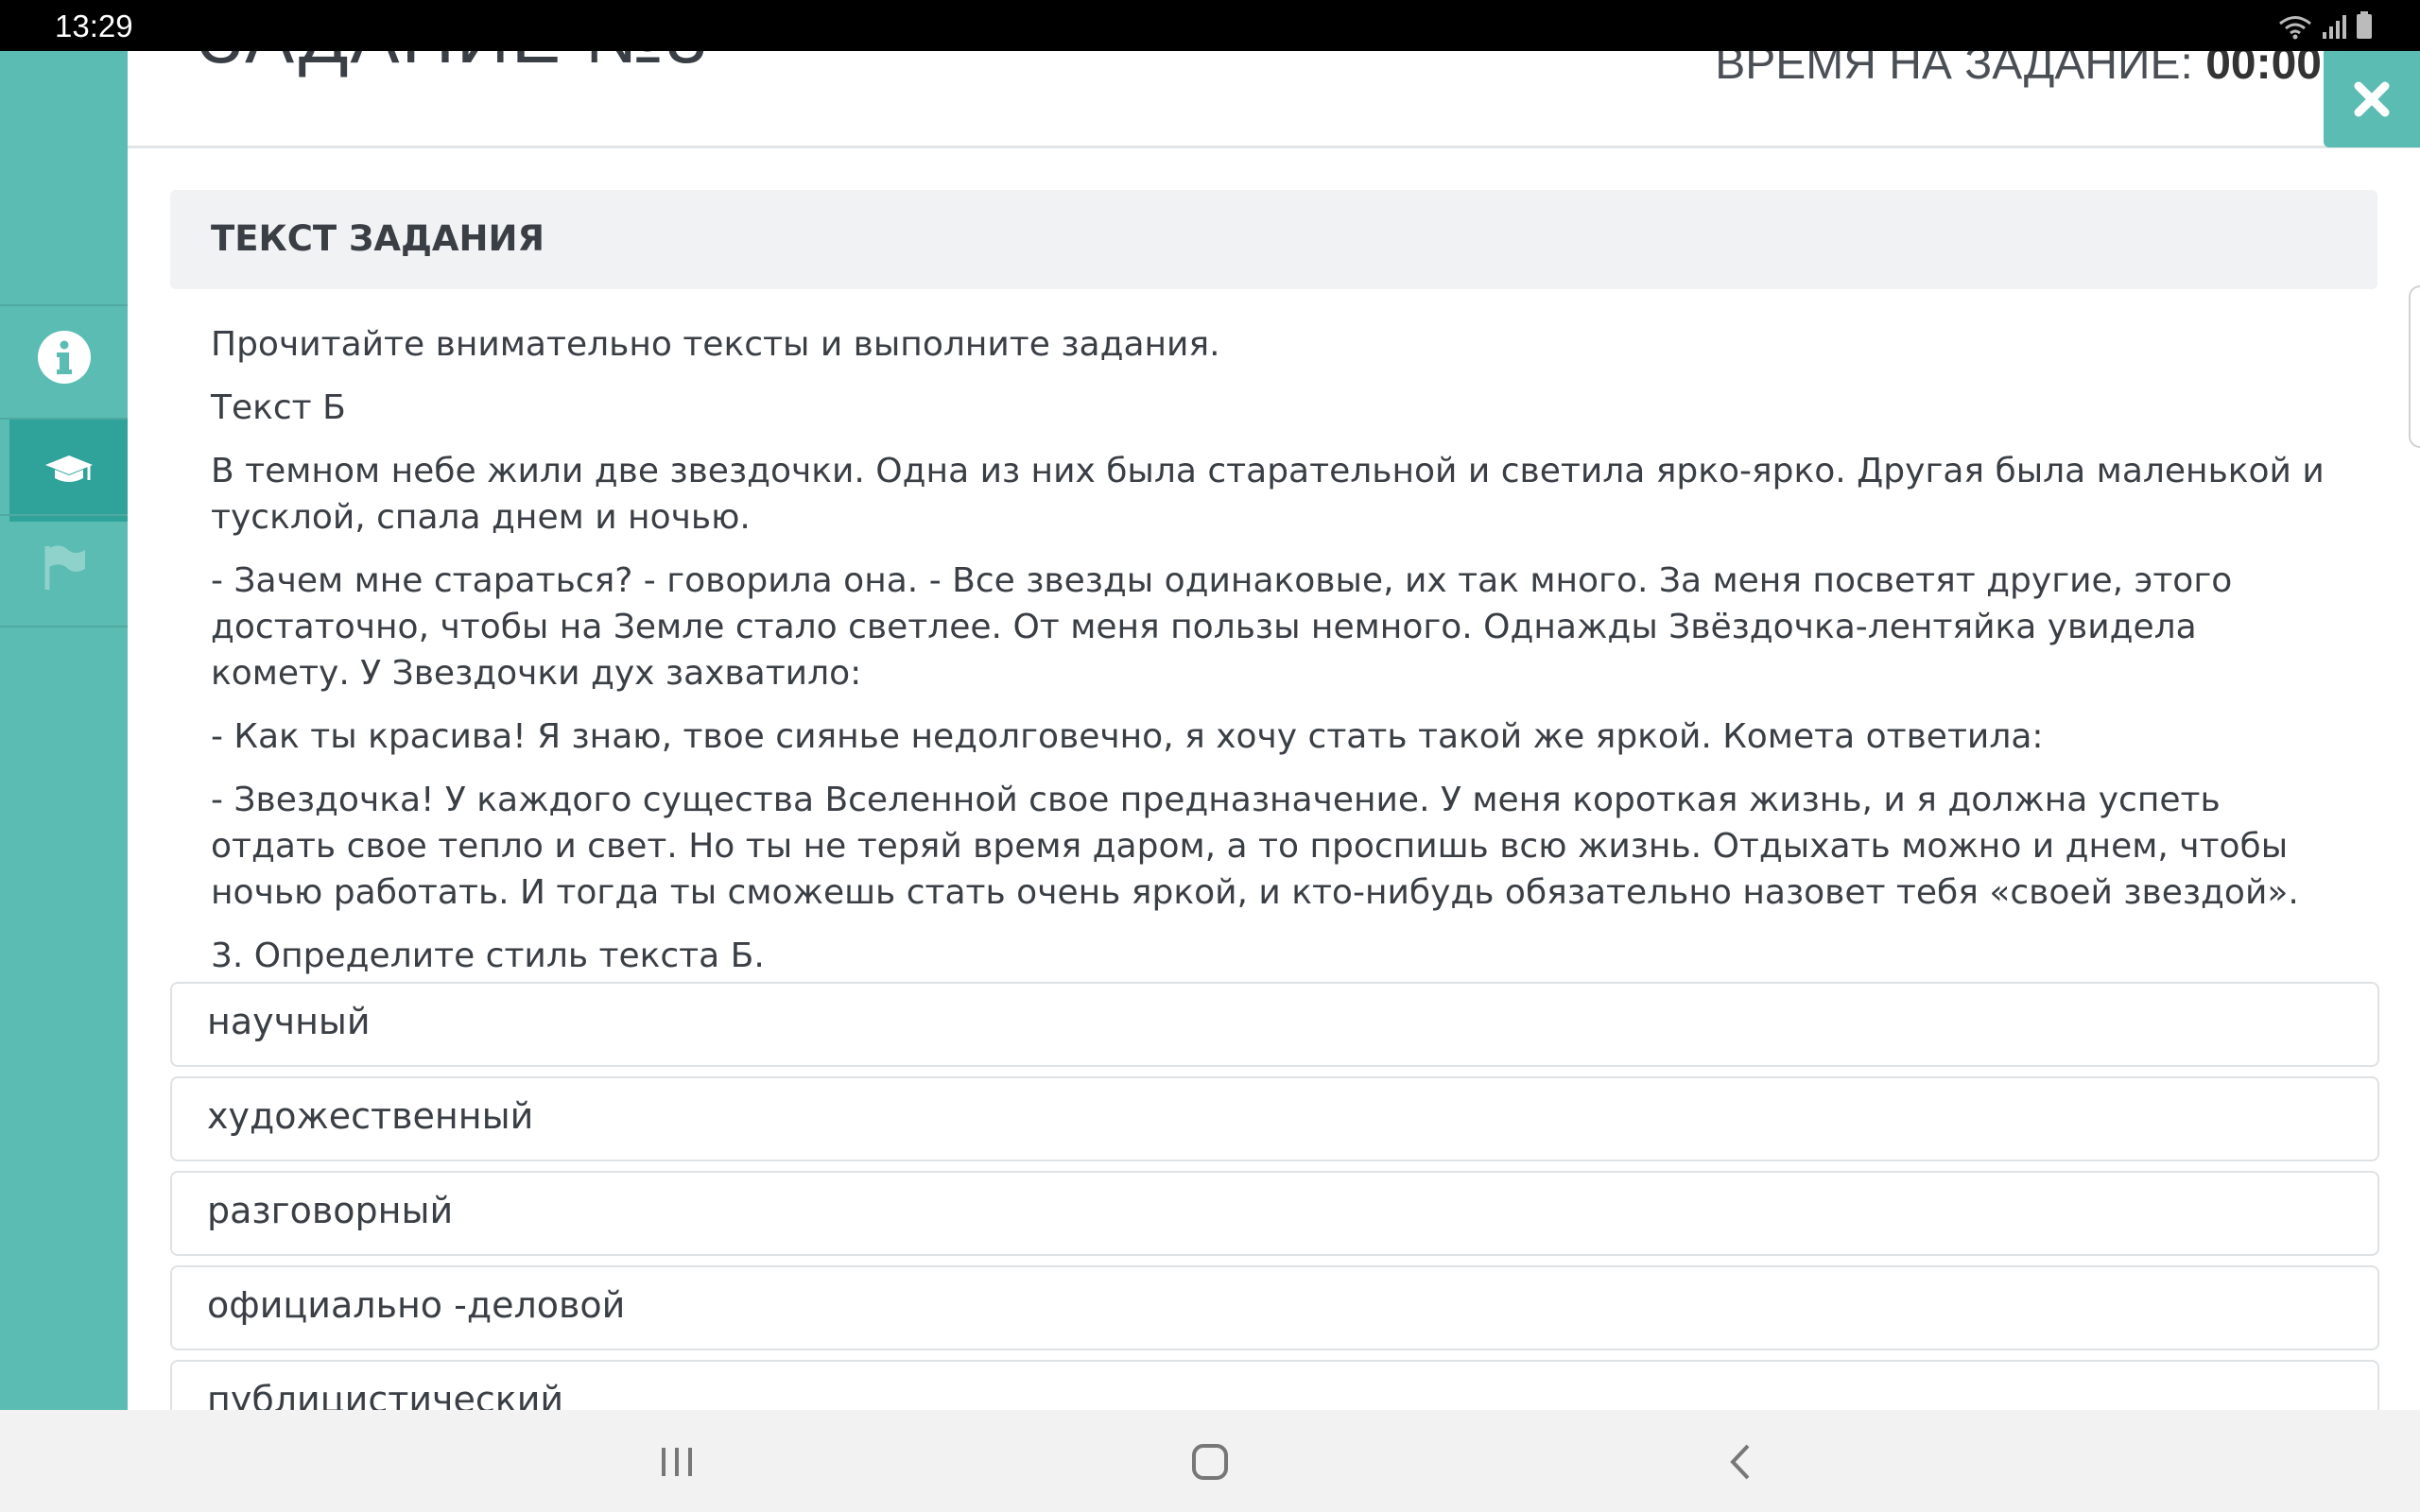 The height and width of the screenshot is (1512, 2420). What do you see at coordinates (2334, 27) in the screenshot?
I see `signal-icon` at bounding box center [2334, 27].